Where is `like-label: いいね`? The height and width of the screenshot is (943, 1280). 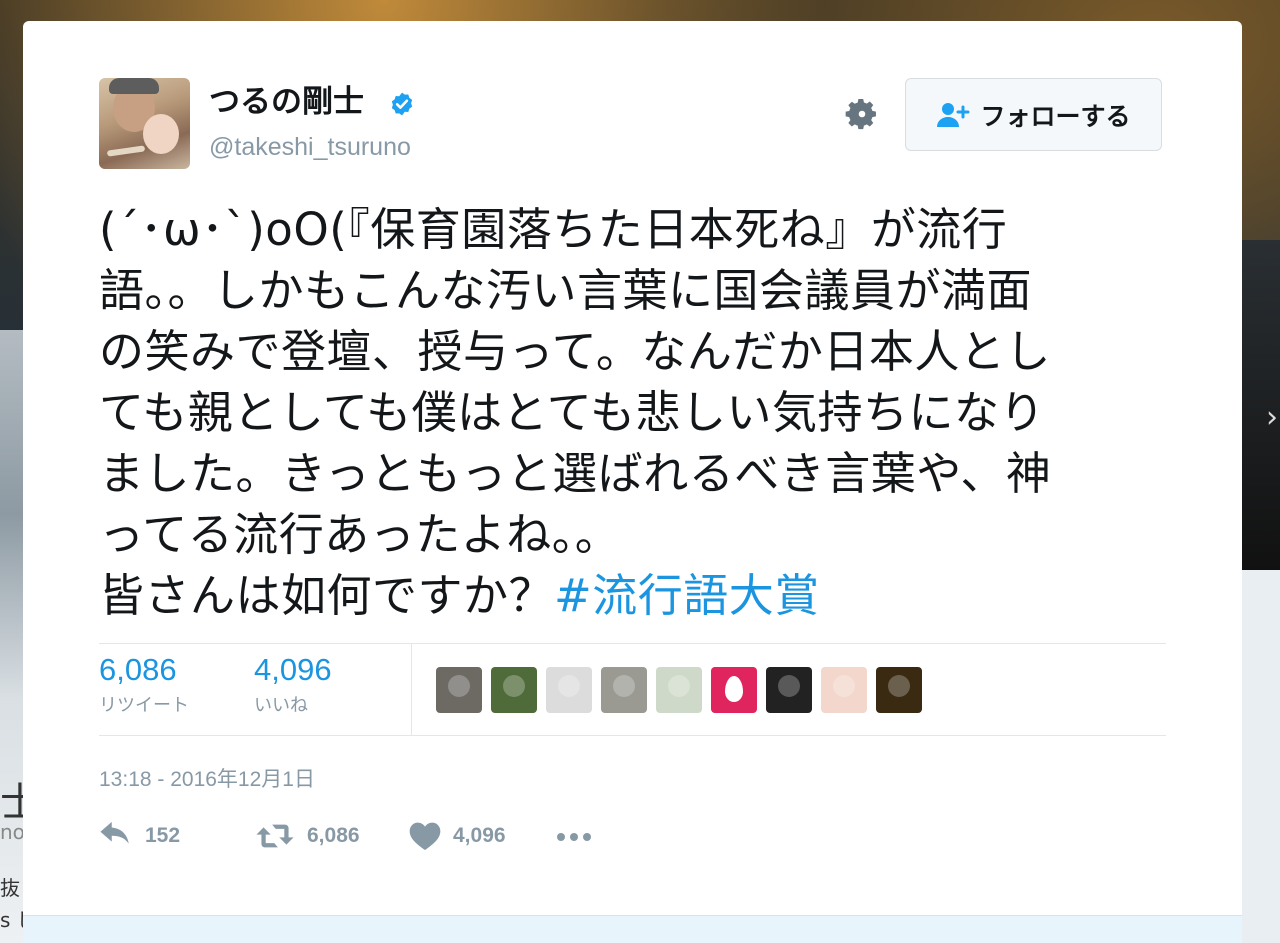 like-label: いいね is located at coordinates (281, 706).